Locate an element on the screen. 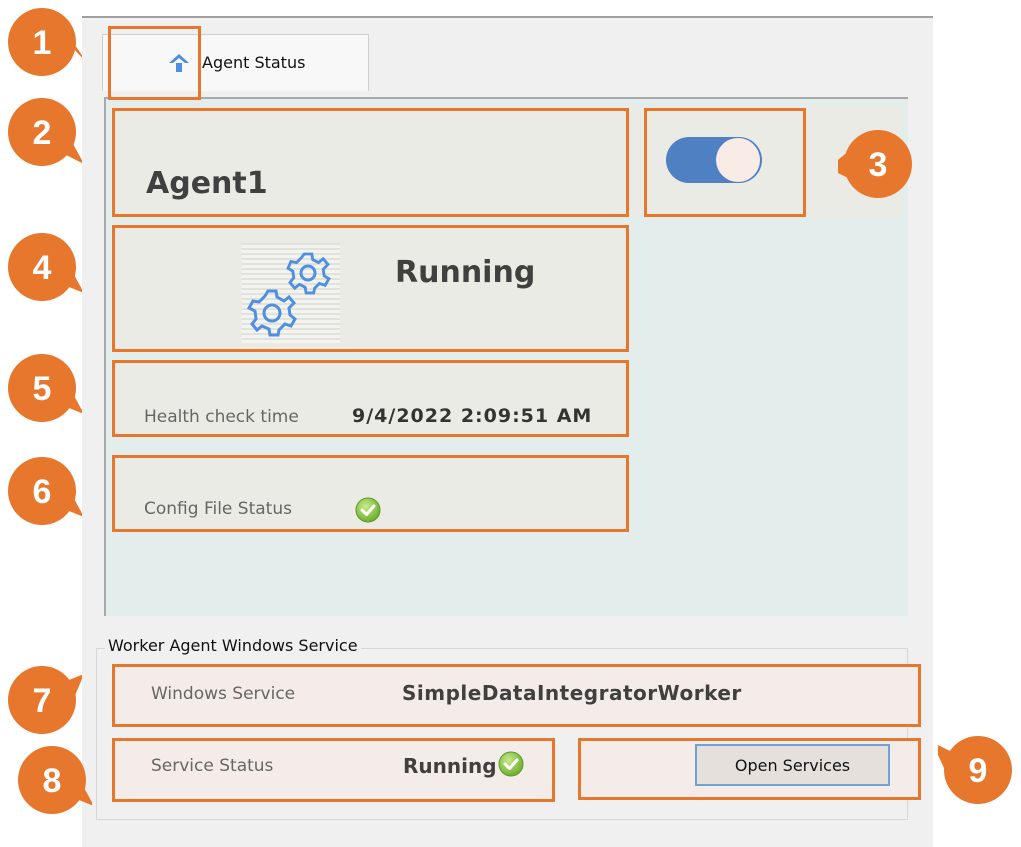  callout-badge-1: 1 is located at coordinates (45, 42).